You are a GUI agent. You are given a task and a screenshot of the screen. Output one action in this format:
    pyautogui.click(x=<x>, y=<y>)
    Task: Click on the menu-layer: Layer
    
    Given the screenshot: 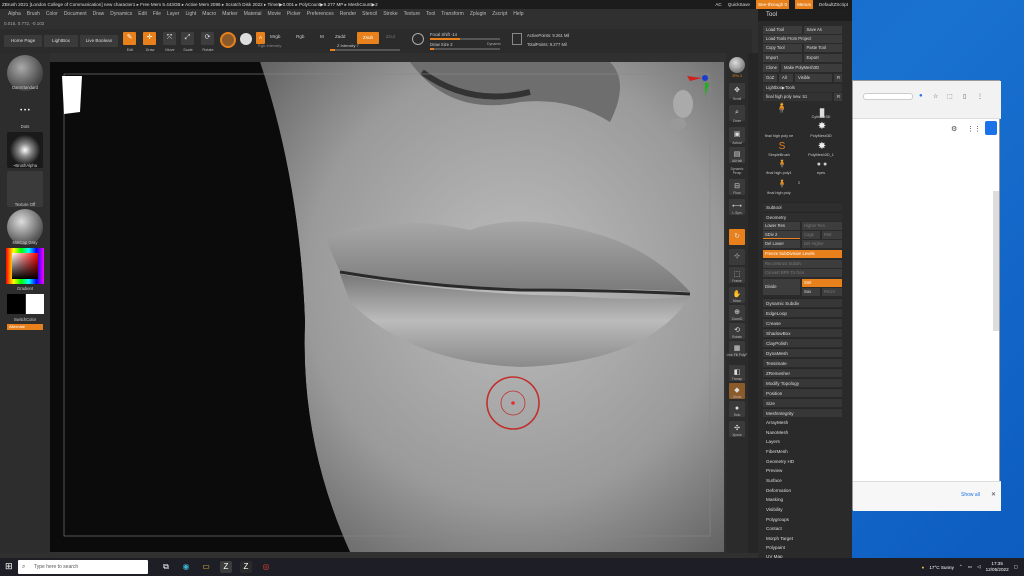 What is the action you would take?
    pyautogui.click(x=173, y=14)
    